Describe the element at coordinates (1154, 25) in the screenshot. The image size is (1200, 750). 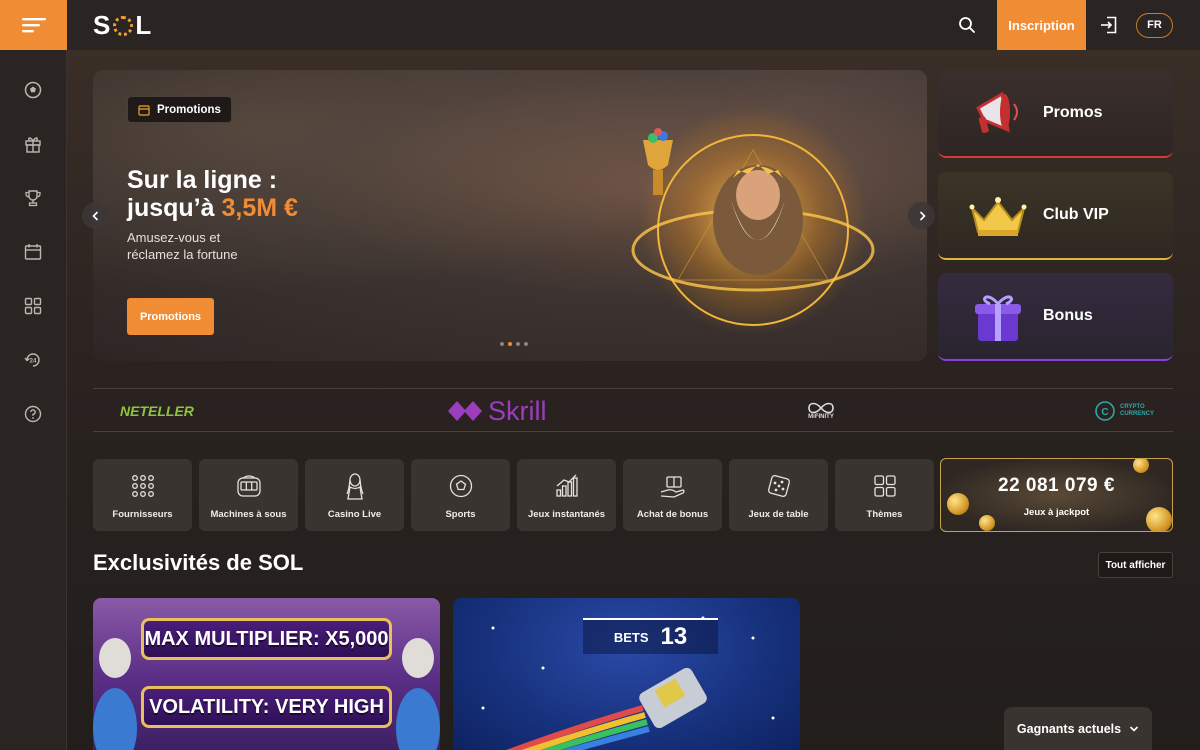
I see `language-selector: FR` at that location.